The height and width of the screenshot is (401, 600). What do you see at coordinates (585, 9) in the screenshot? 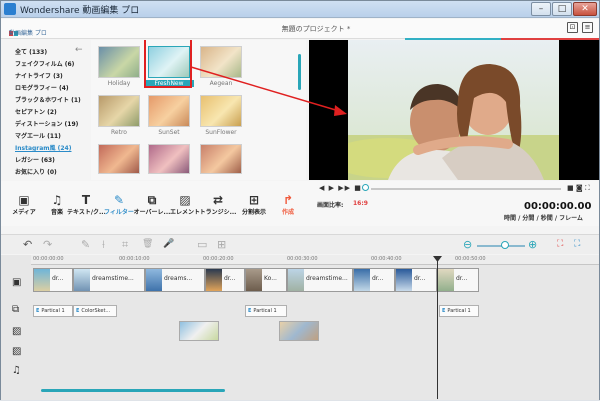
I see `close-button: ✕` at bounding box center [585, 9].